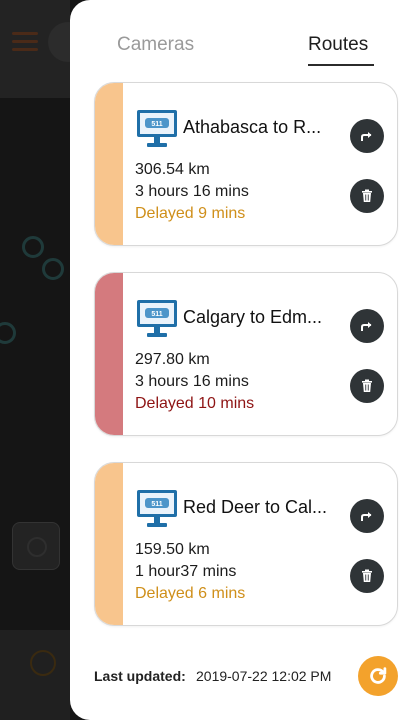  I want to click on route-delay: Delayed 10 mins, so click(195, 403).